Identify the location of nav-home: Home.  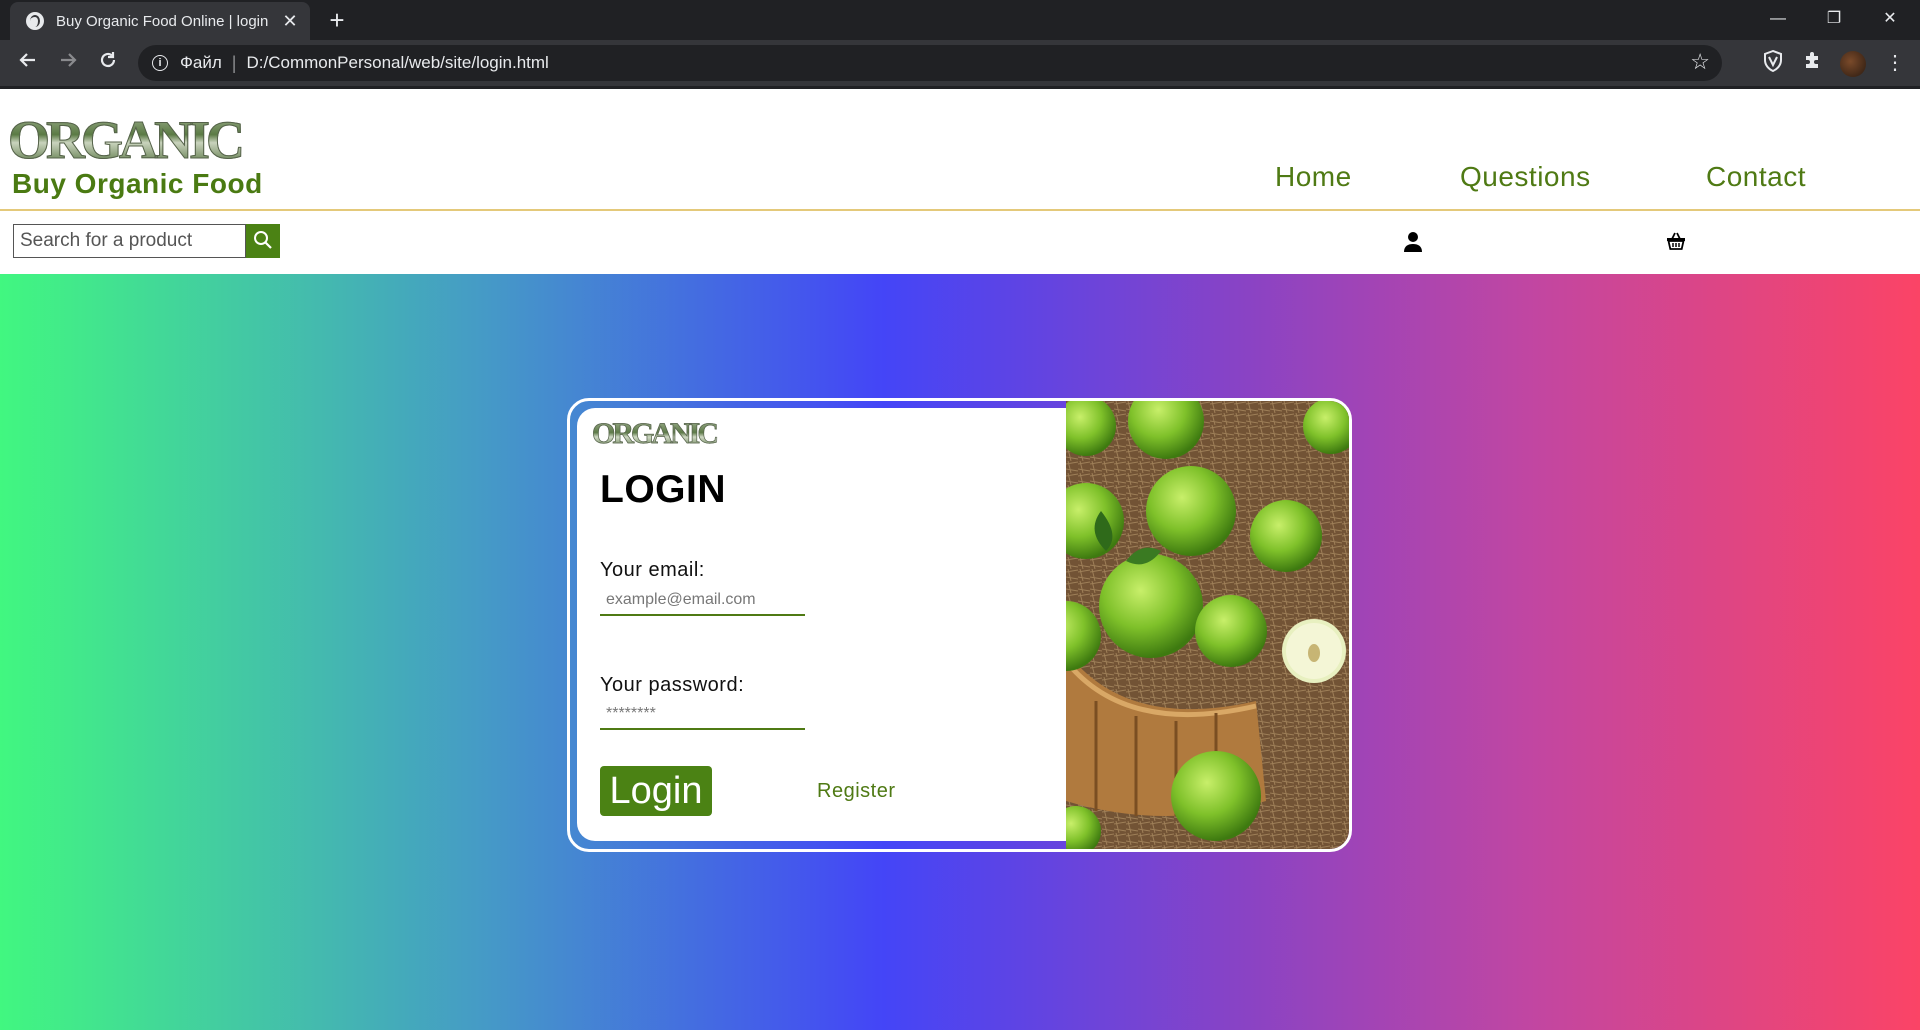
(1313, 177).